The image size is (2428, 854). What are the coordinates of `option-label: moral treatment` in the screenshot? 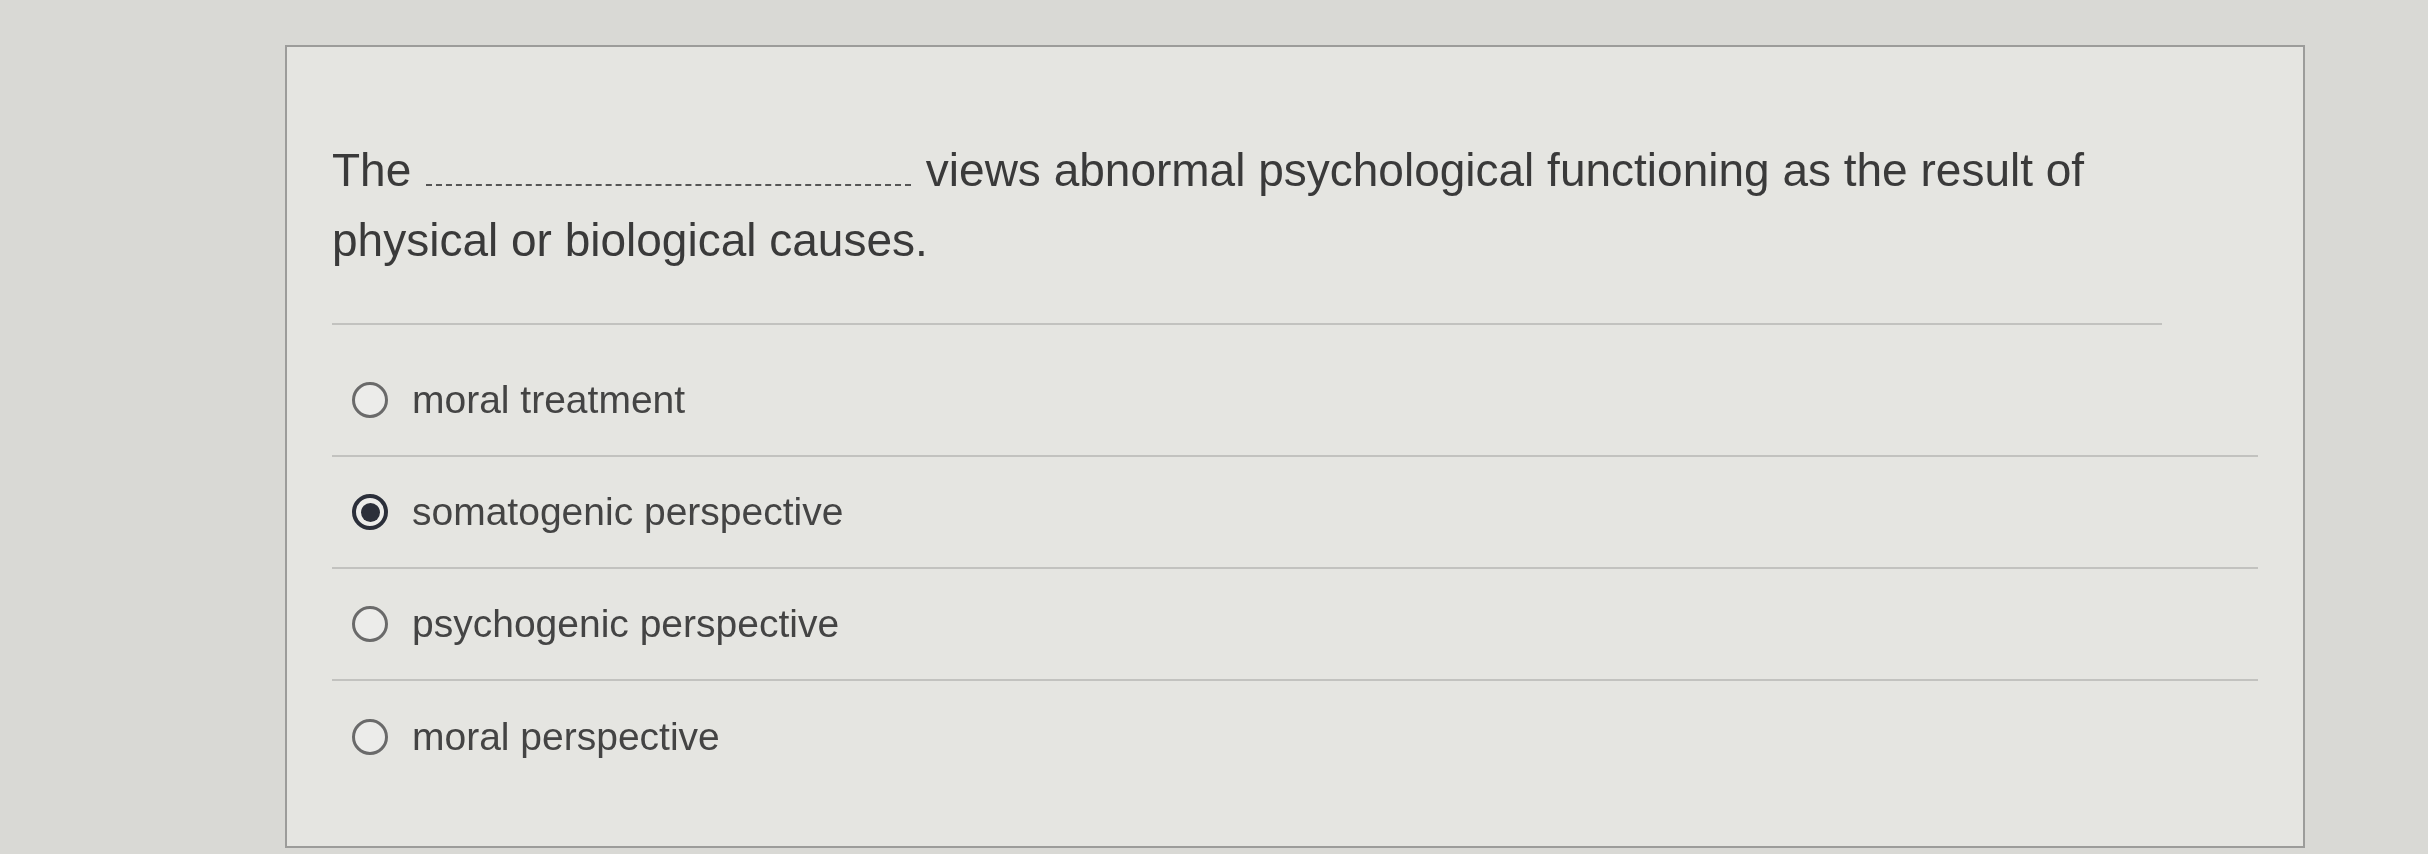 It's located at (549, 400).